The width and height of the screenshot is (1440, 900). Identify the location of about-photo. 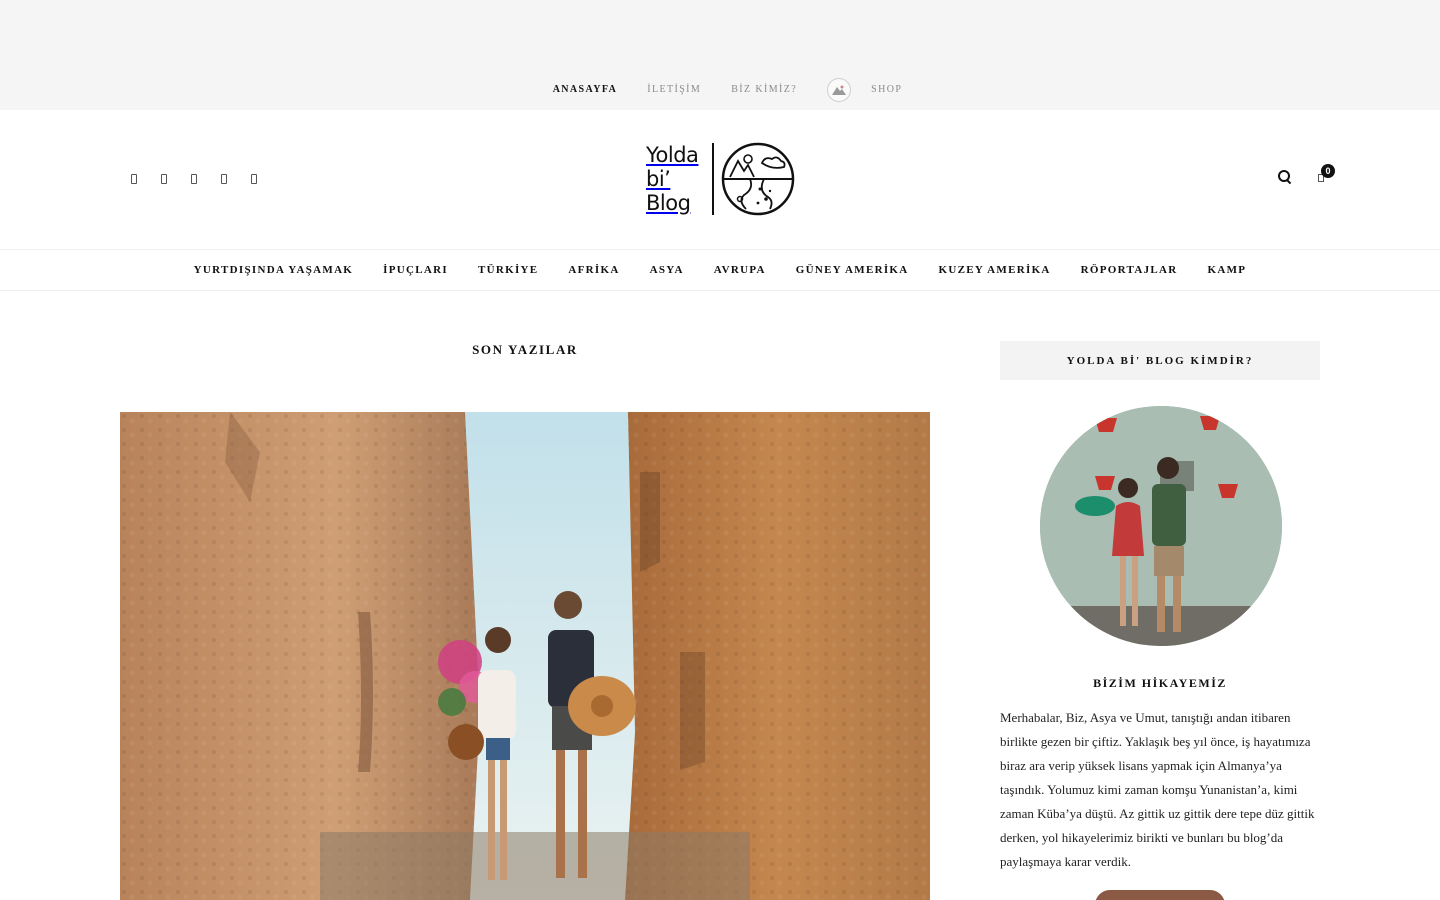
(1161, 526).